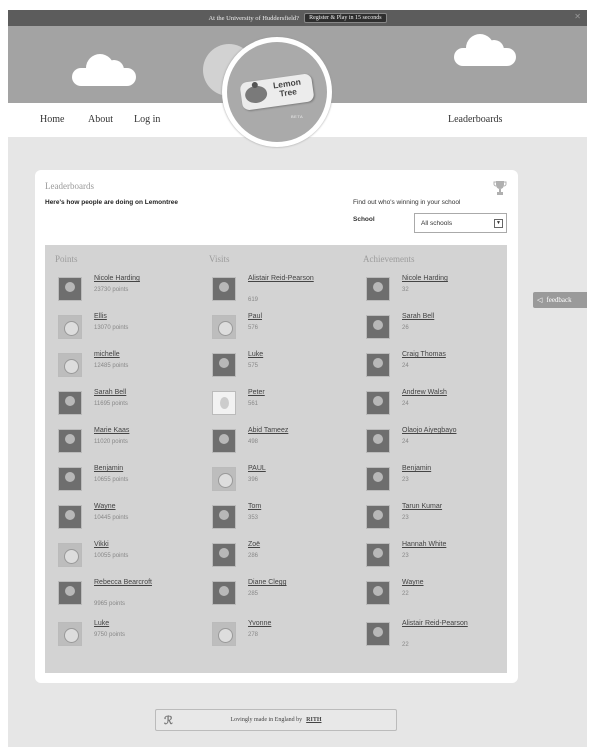 This screenshot has width=595, height=747. I want to click on user-score: 498, so click(253, 442).